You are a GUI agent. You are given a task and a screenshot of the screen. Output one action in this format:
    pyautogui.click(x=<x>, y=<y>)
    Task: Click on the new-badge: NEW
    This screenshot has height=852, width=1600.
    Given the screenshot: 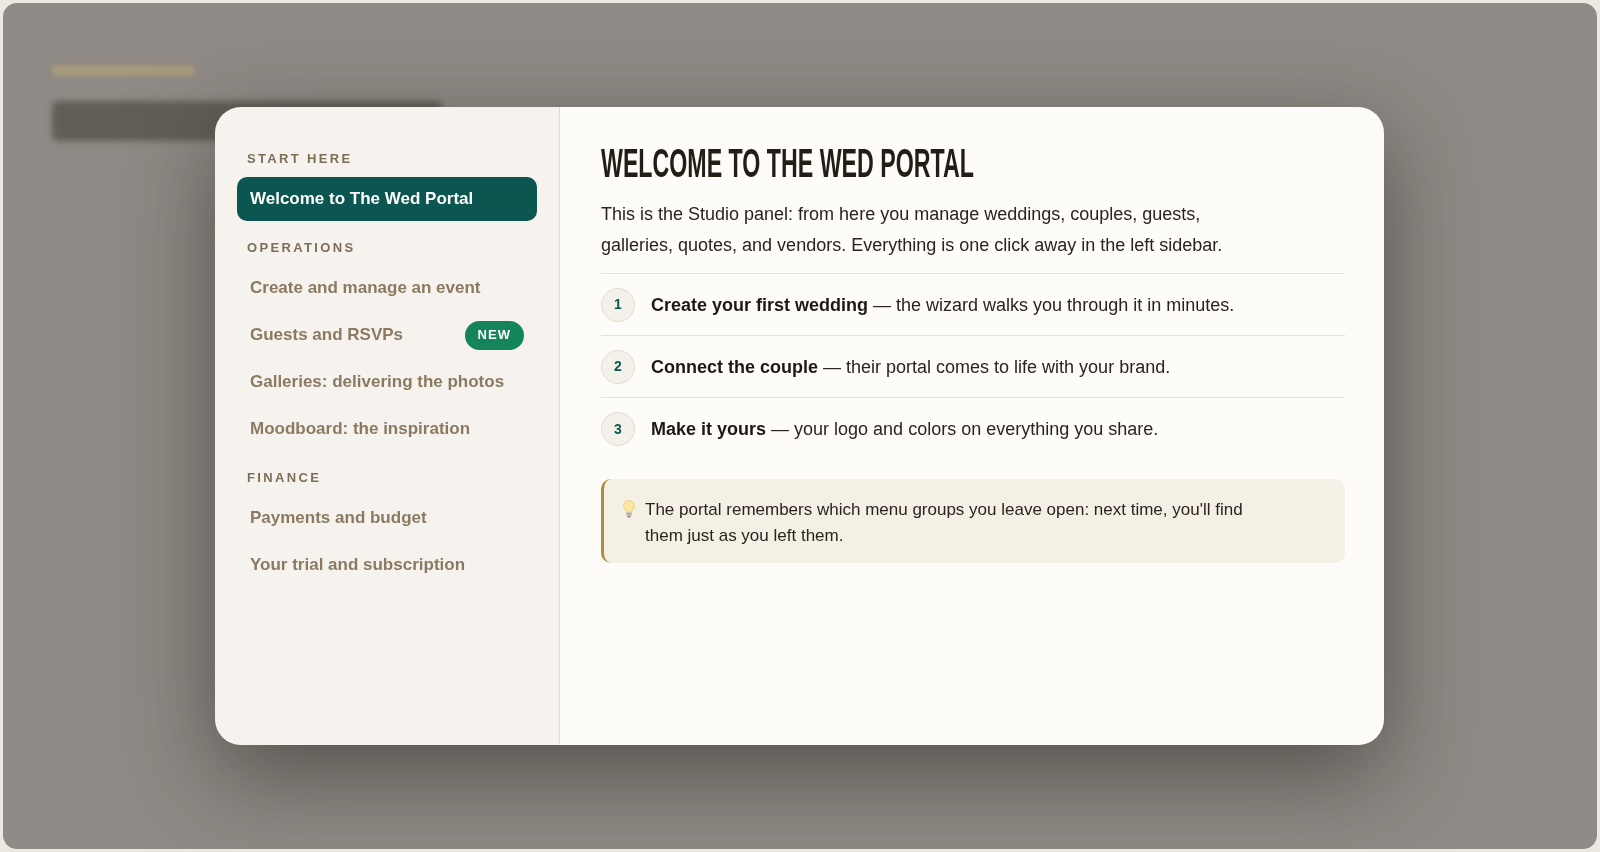 What is the action you would take?
    pyautogui.click(x=494, y=335)
    